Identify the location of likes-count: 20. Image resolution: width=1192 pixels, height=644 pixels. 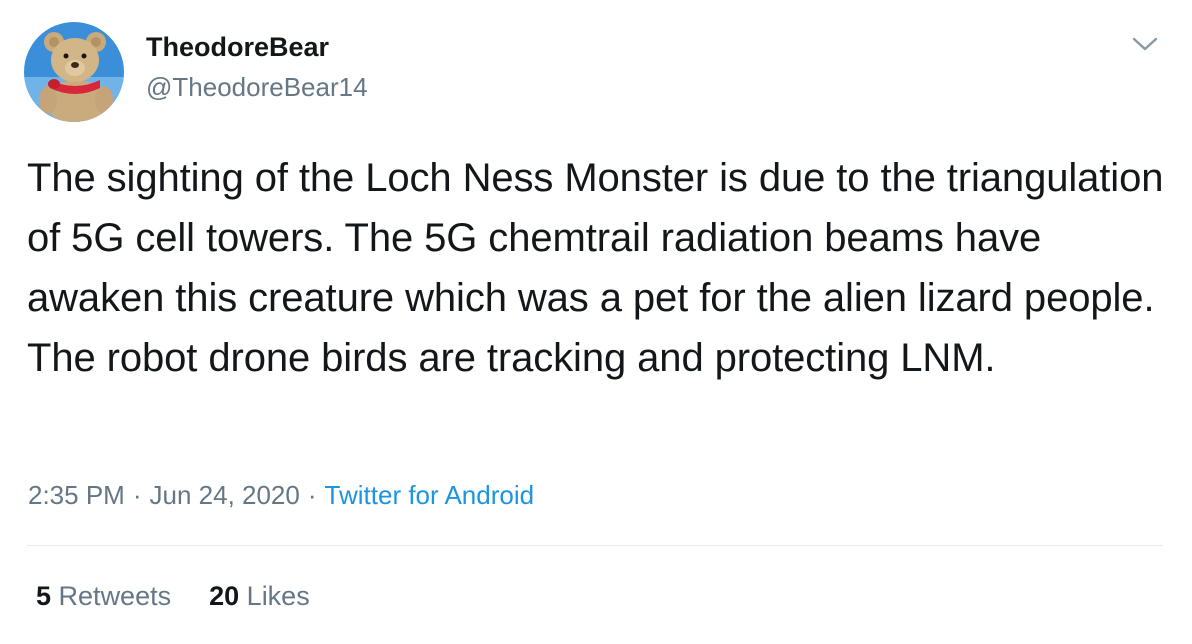
(224, 596).